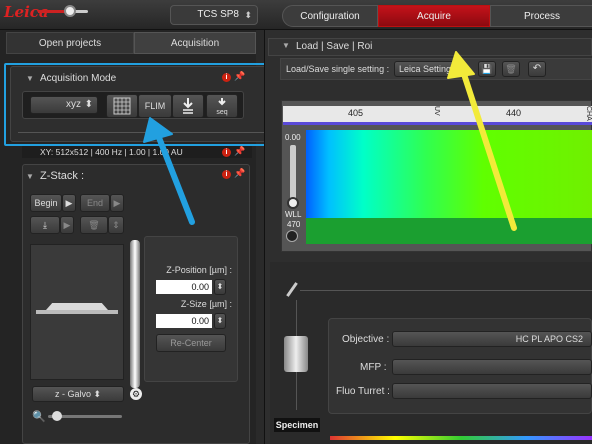  What do you see at coordinates (77, 312) in the screenshot?
I see `z-focus-plane` at bounding box center [77, 312].